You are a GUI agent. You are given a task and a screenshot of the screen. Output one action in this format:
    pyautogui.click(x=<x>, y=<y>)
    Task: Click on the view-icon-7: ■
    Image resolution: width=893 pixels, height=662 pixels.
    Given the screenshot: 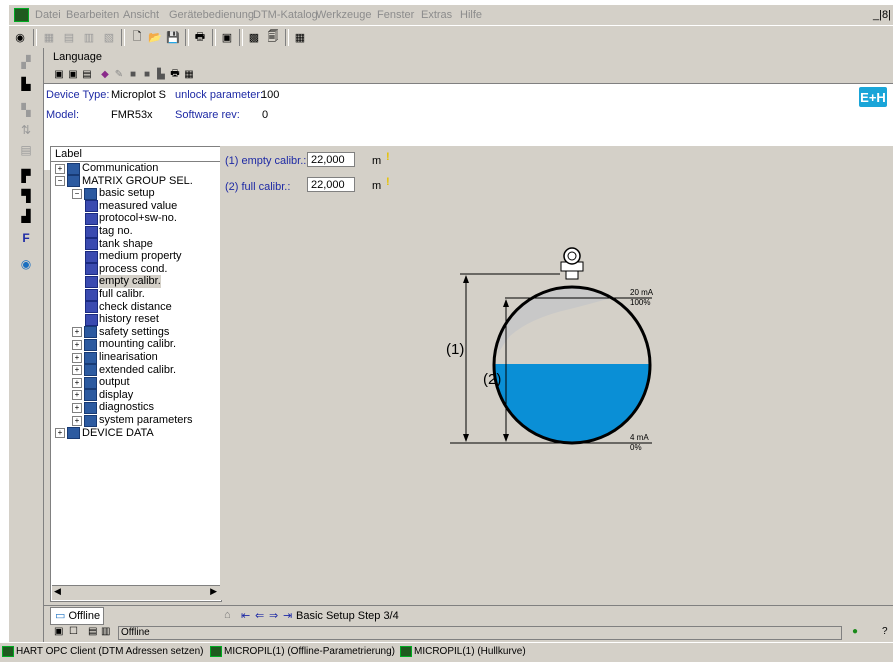 What is the action you would take?
    pyautogui.click(x=147, y=74)
    